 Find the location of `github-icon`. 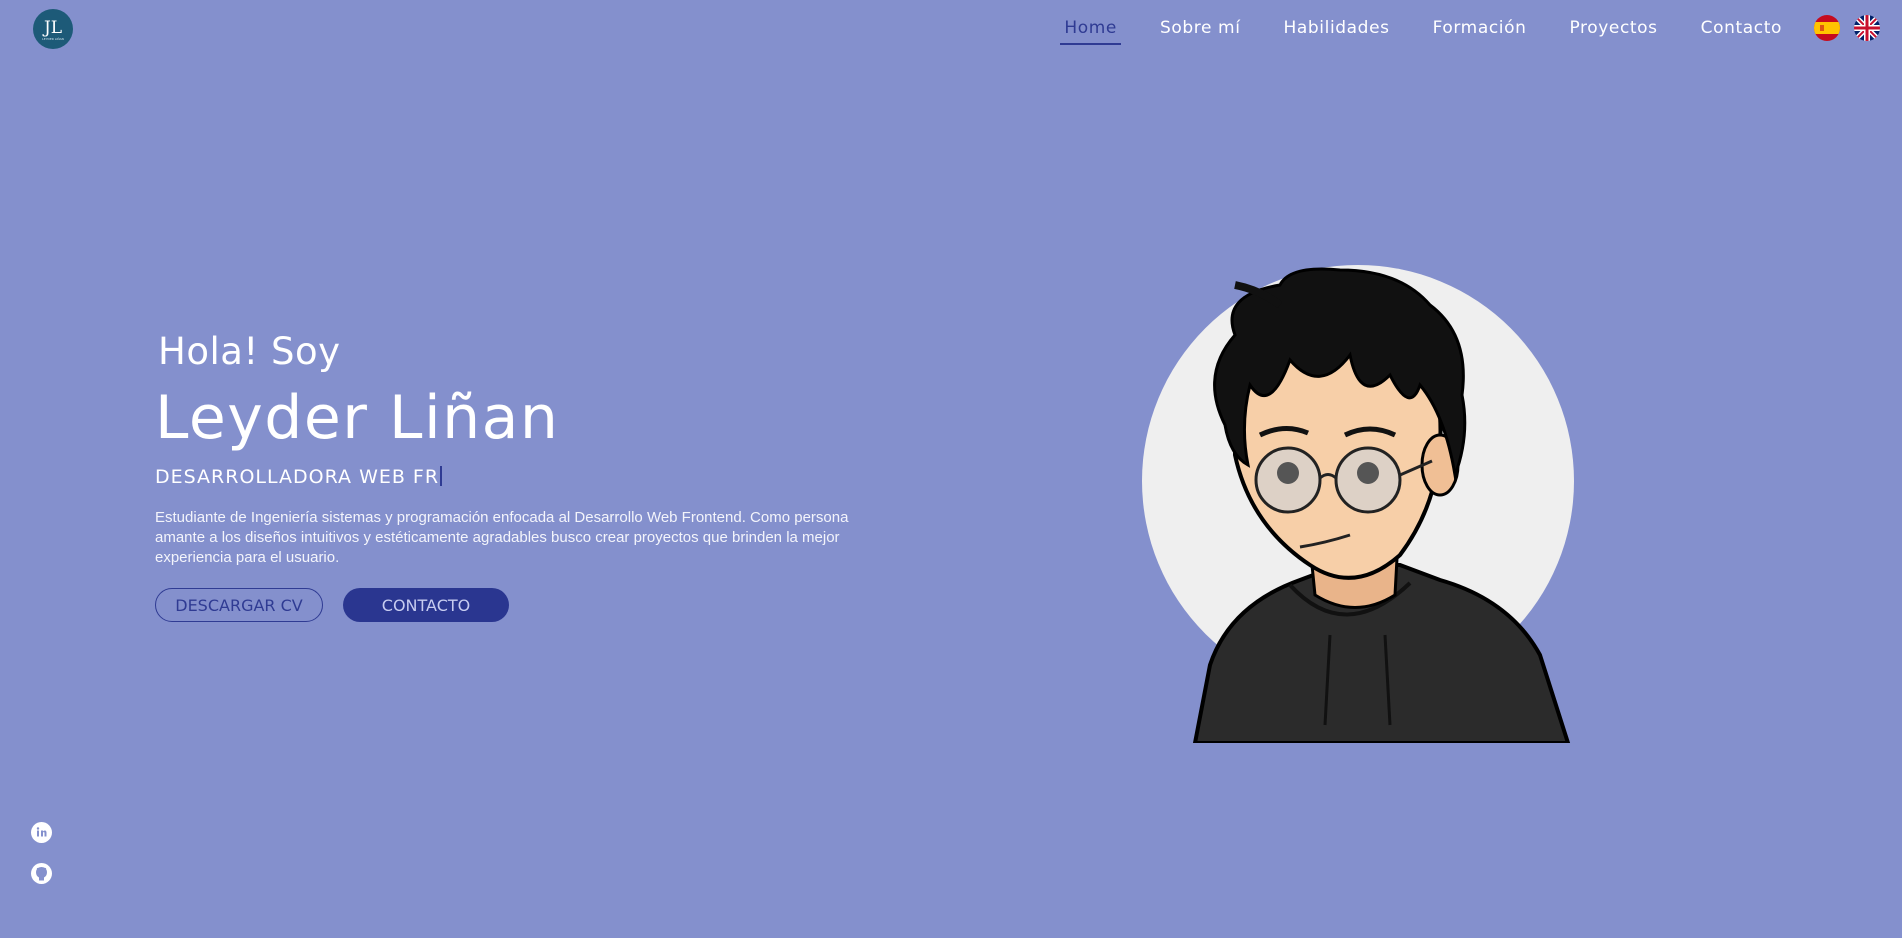

github-icon is located at coordinates (41, 873).